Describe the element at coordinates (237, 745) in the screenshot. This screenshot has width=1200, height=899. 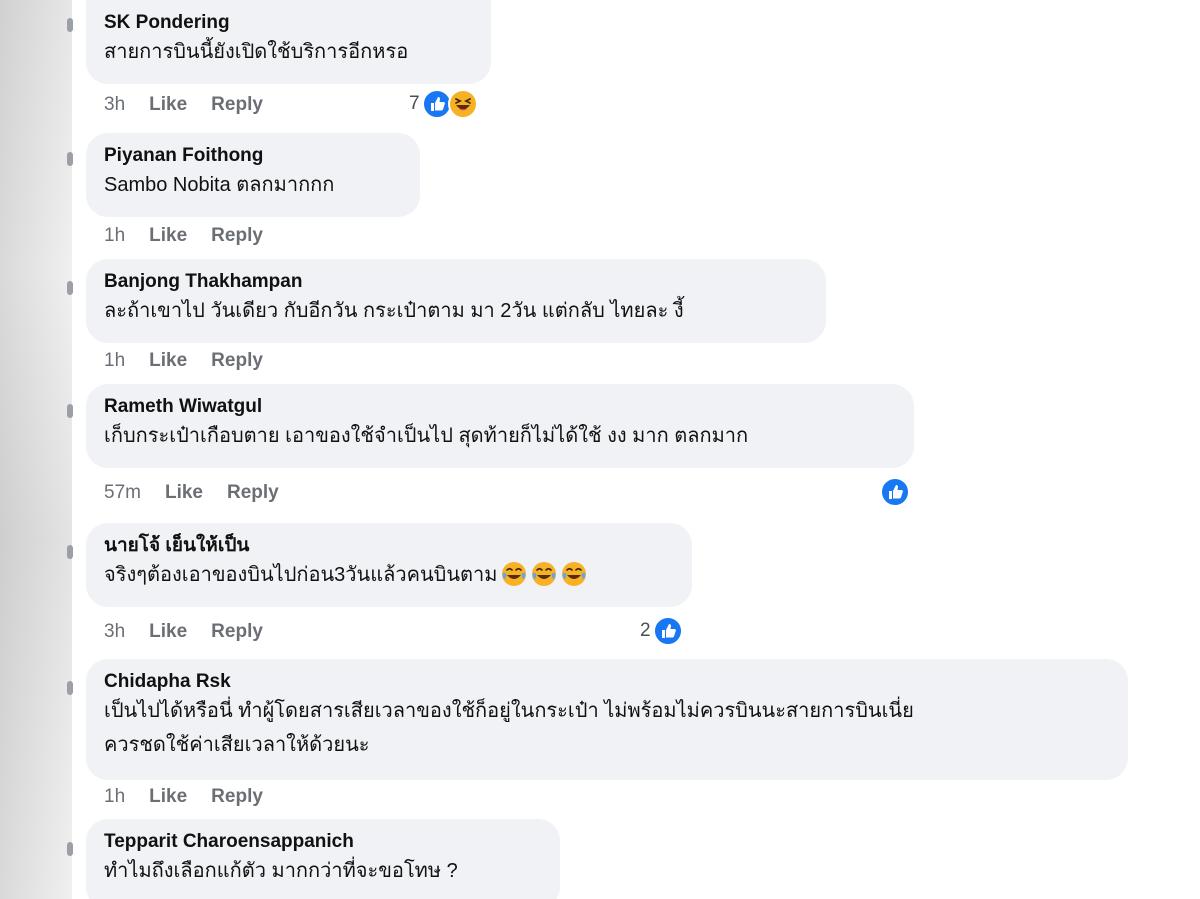
I see `comment-text-line: ควรชดใช้ค่าเสียเวลาให้ด้วยนะ` at that location.